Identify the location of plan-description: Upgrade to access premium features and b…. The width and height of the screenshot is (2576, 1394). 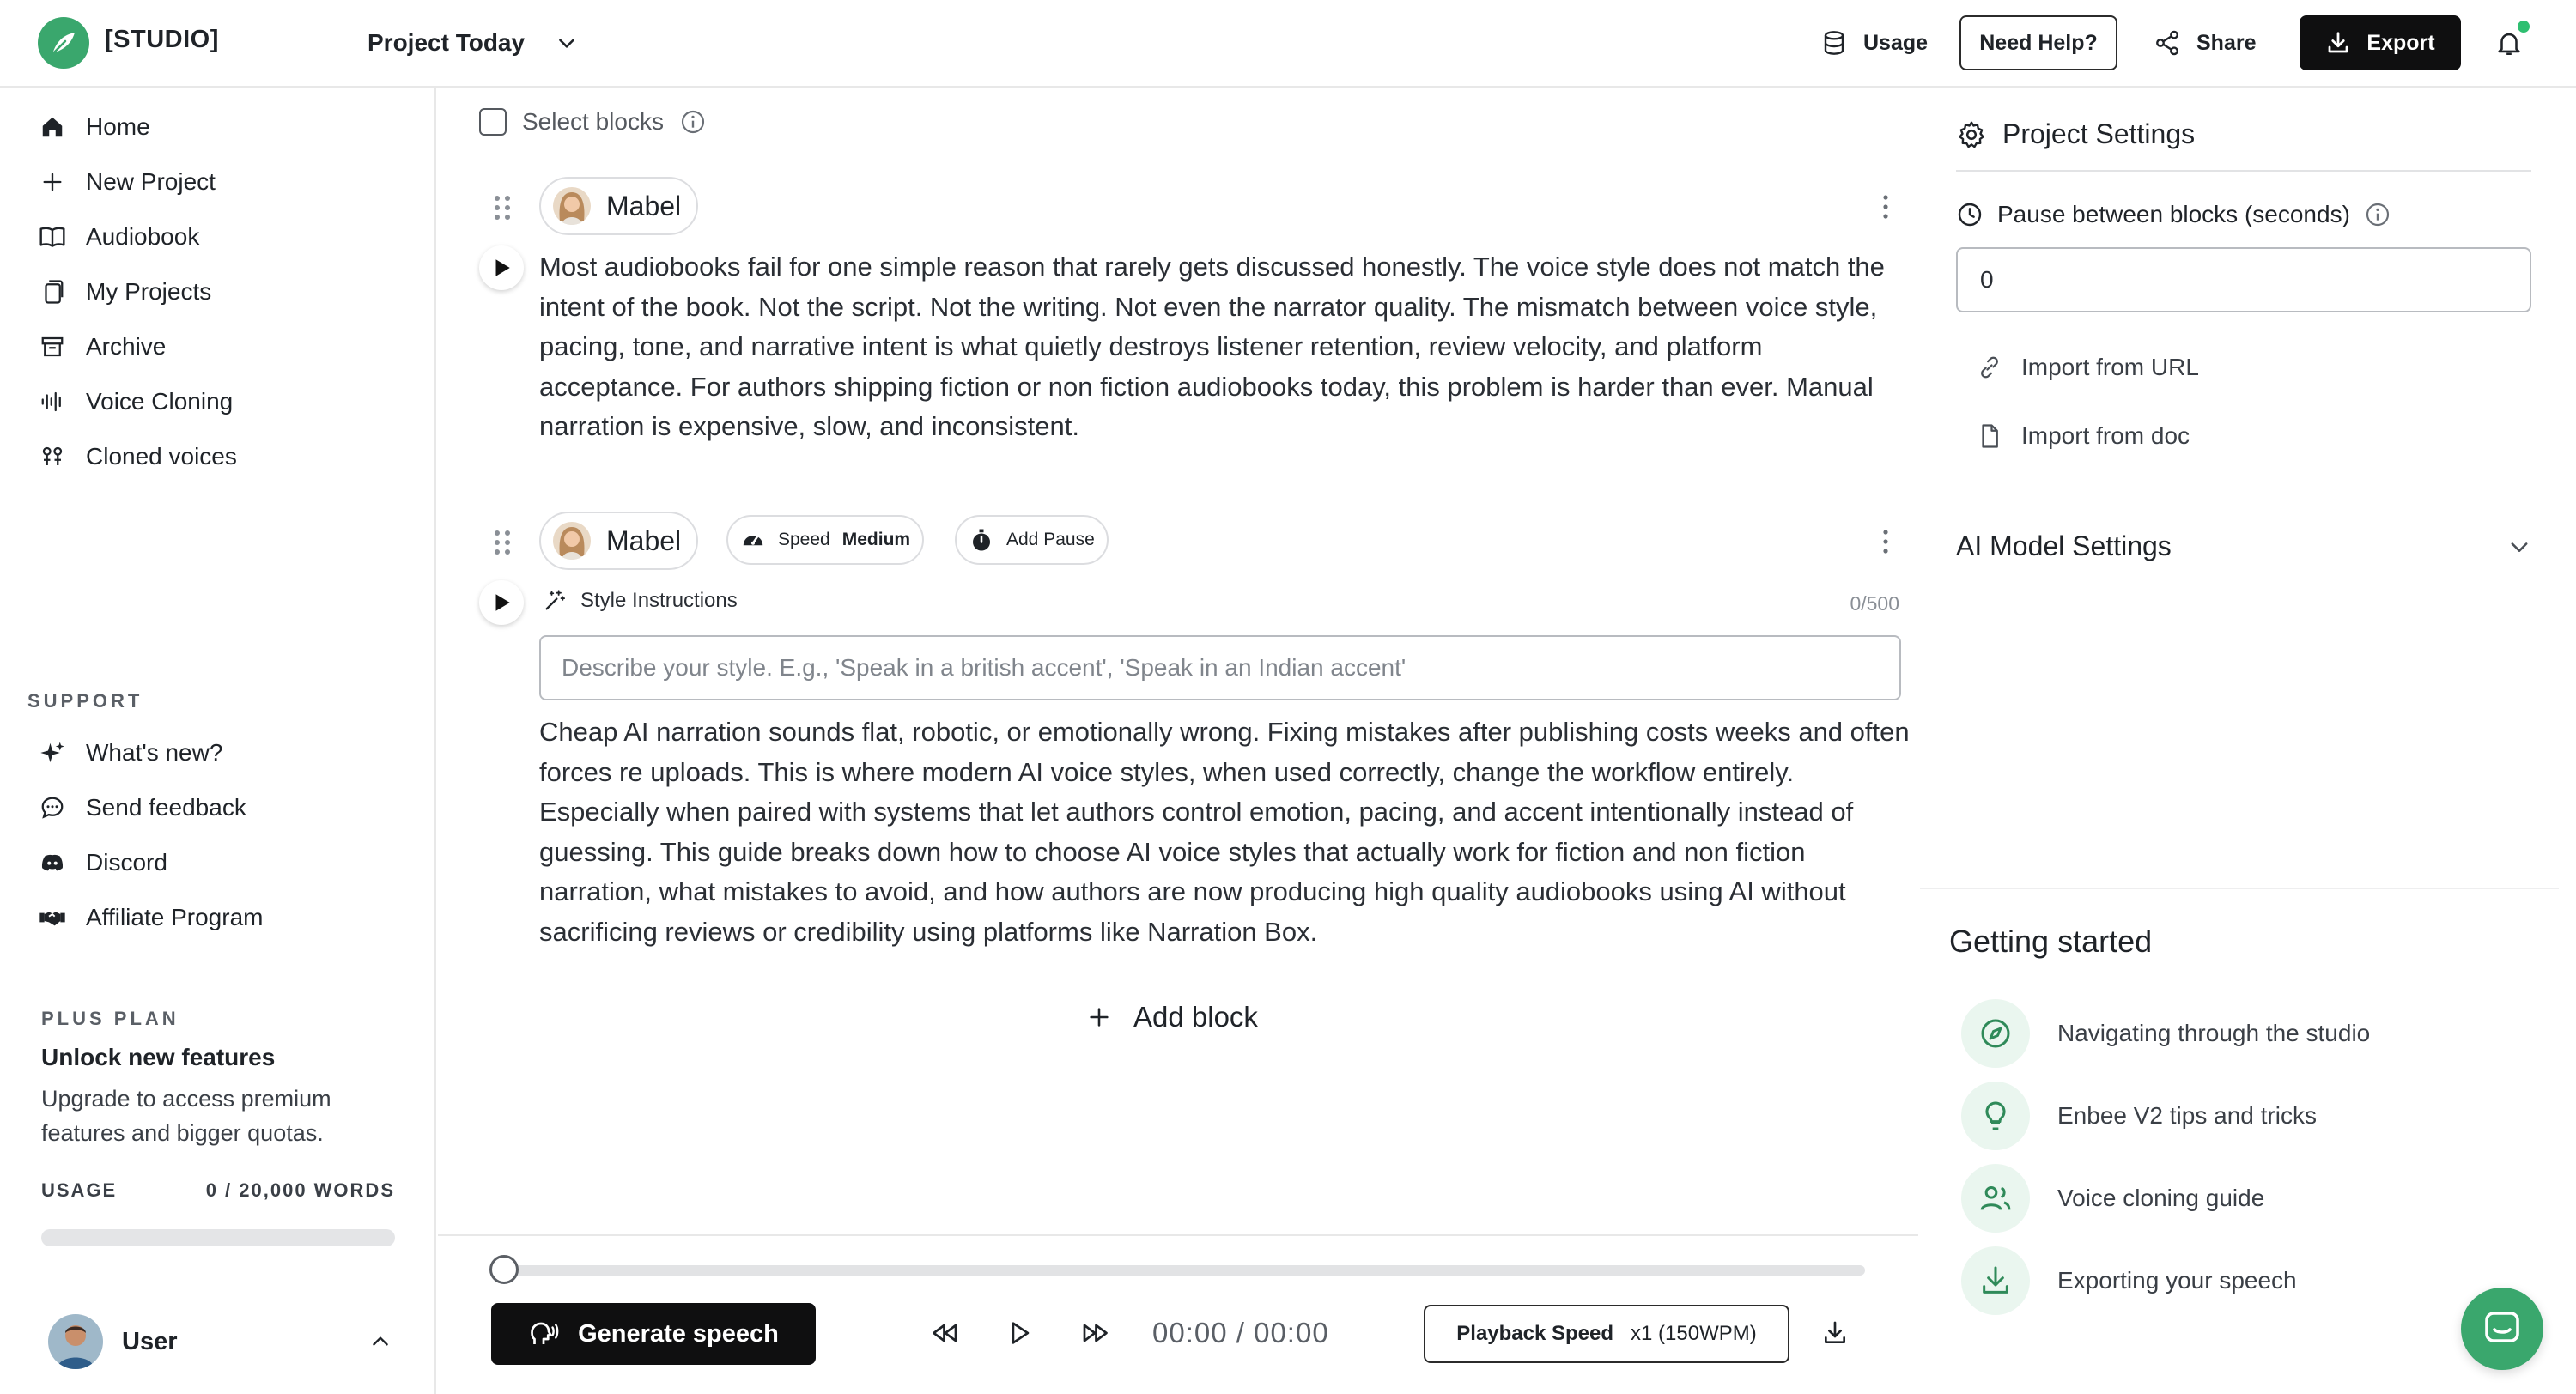
(186, 1116).